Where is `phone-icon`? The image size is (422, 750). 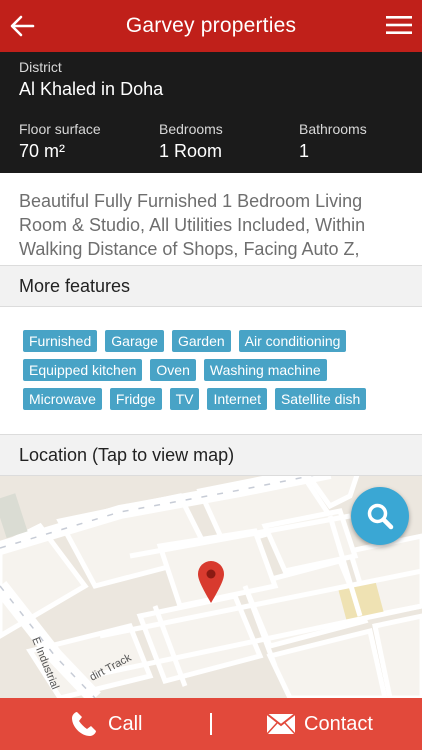
phone-icon is located at coordinates (84, 724).